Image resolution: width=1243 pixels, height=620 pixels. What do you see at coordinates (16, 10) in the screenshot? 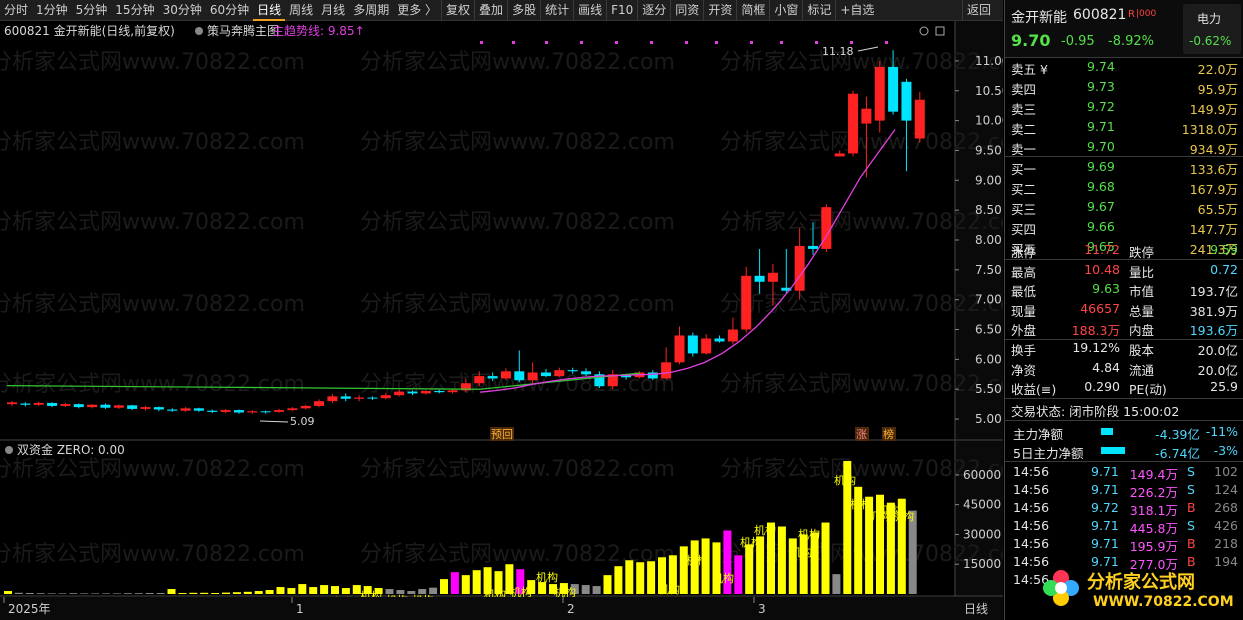
I see `period-tab: 分时` at bounding box center [16, 10].